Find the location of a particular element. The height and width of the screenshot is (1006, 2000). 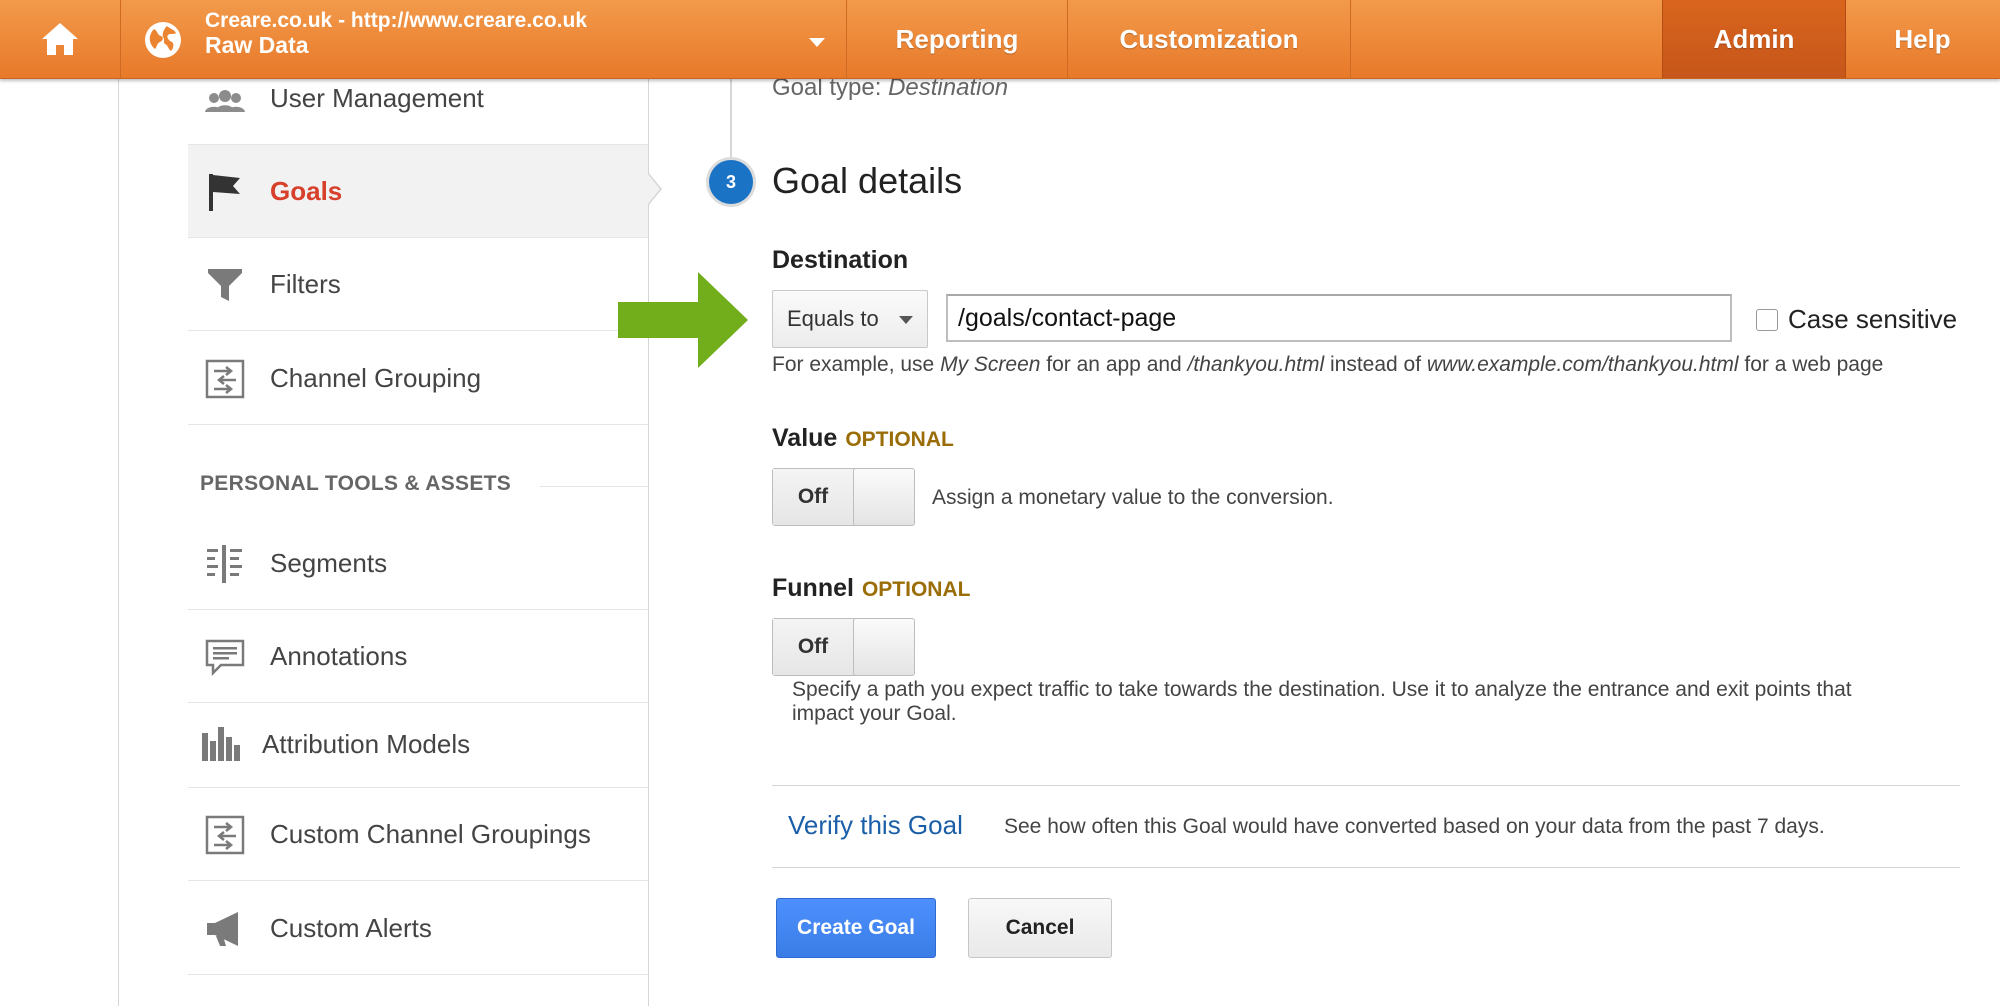

account-property-name: Creare.co.uk - http://www.creare.co.uk is located at coordinates (396, 20).